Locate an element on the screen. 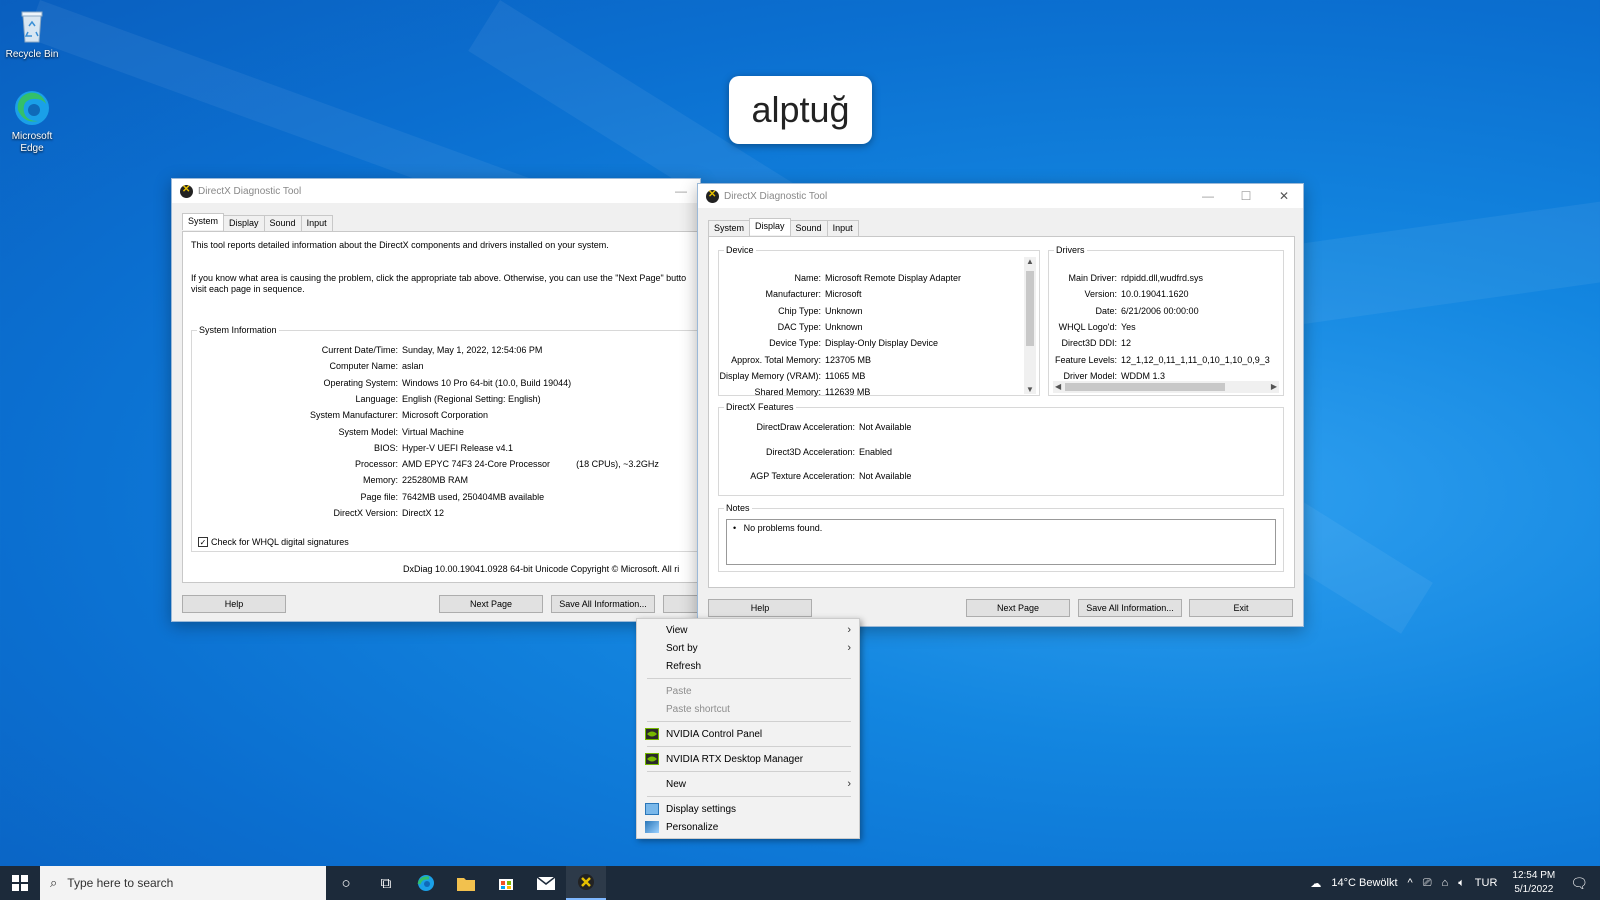 The width and height of the screenshot is (1600, 900). info-key: Language: is located at coordinates (376, 398).